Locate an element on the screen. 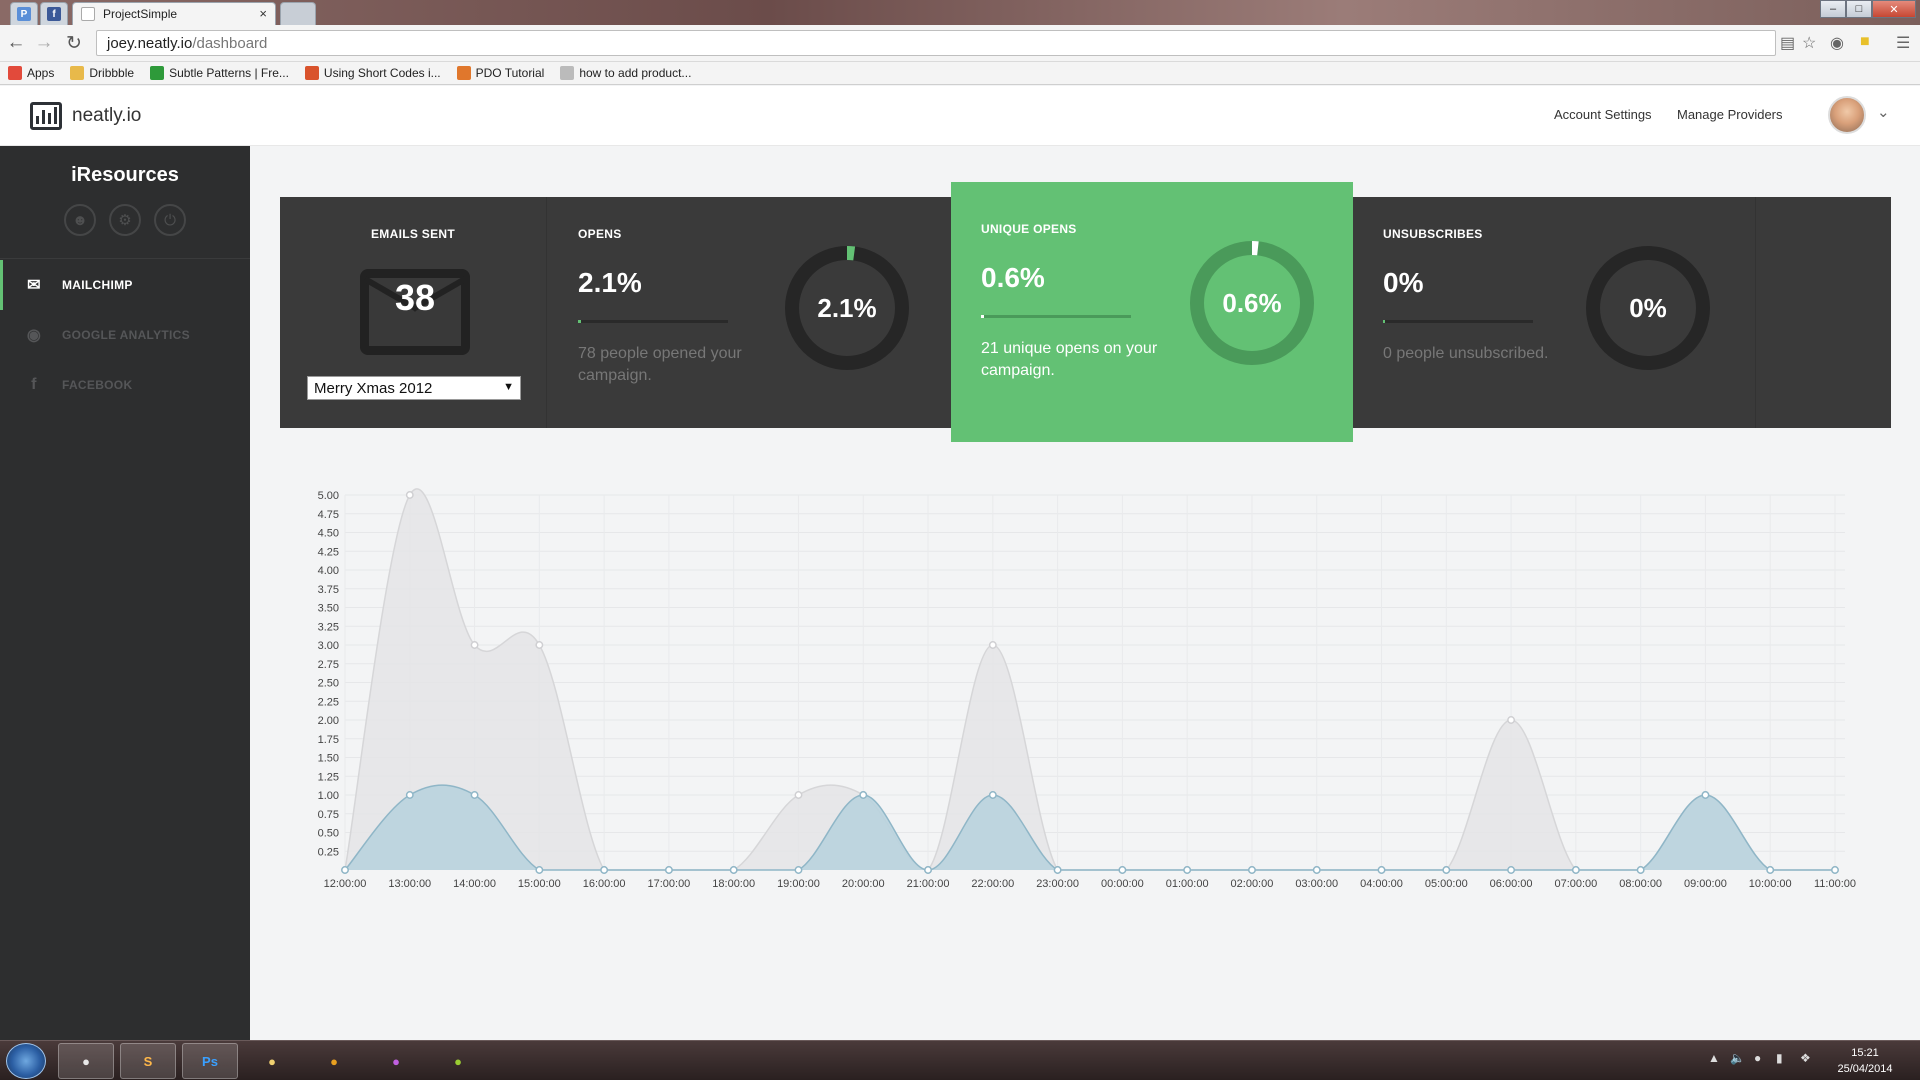 This screenshot has width=1920, height=1080. outlook-icon: ● is located at coordinates (334, 1061).